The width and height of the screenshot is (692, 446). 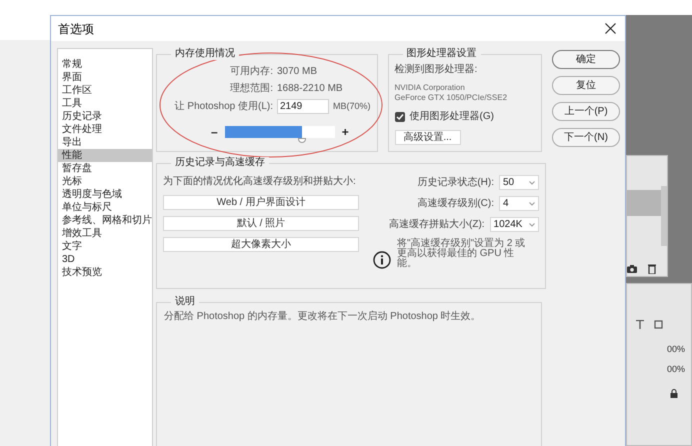 What do you see at coordinates (214, 132) in the screenshot?
I see `minus-label: –` at bounding box center [214, 132].